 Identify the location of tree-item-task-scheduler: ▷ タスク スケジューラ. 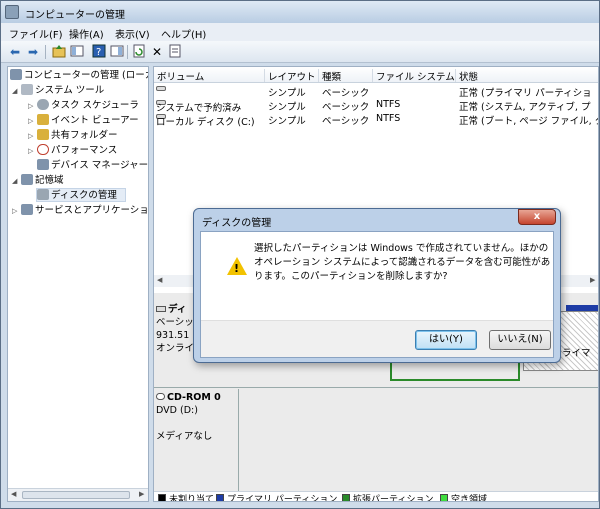
(83, 106).